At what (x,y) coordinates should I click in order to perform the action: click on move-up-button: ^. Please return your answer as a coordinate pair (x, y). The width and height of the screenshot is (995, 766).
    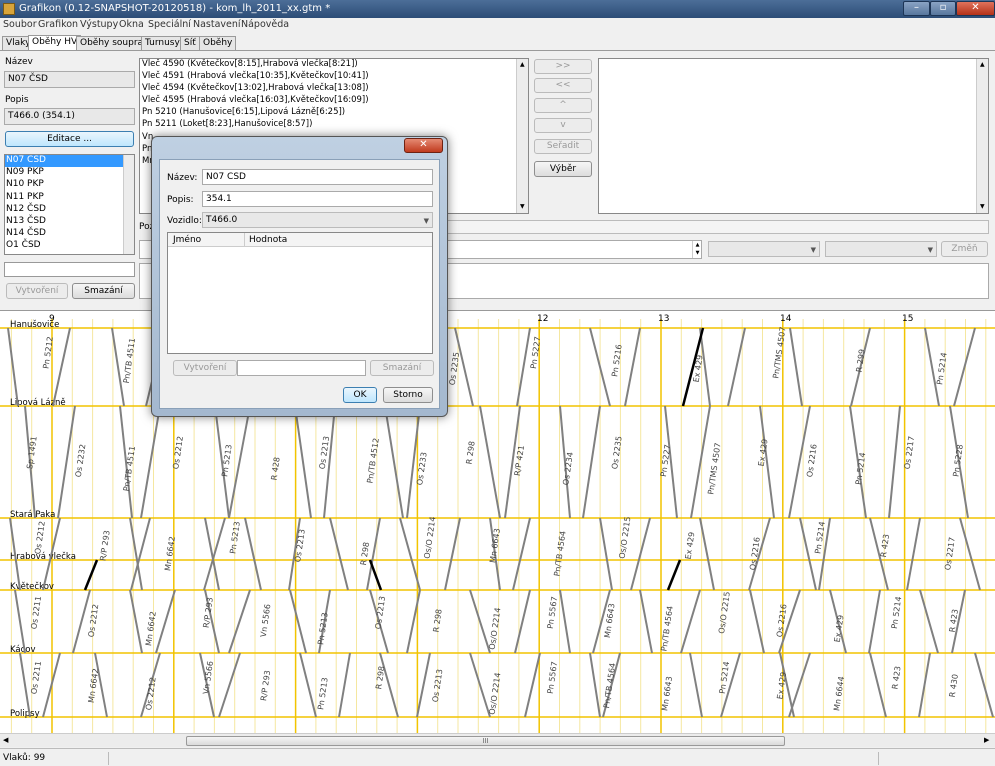
    Looking at the image, I should click on (563, 105).